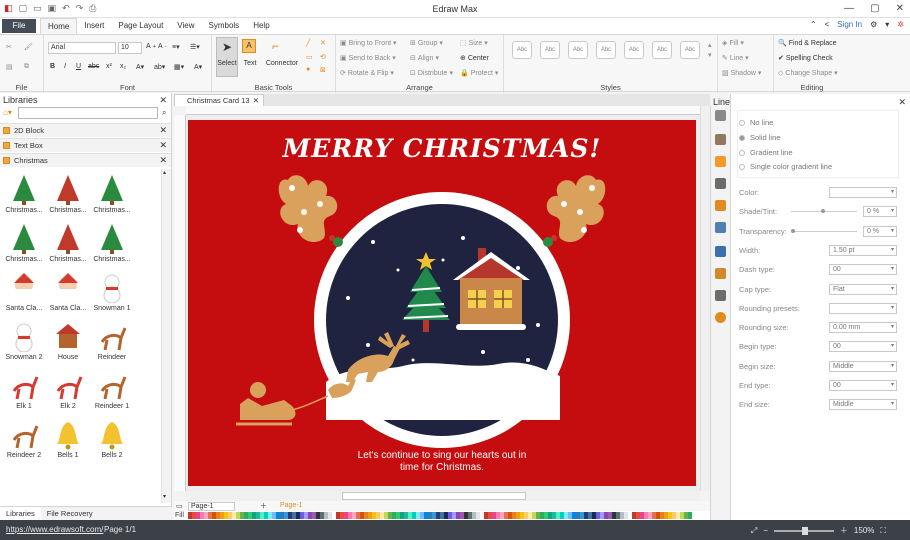  What do you see at coordinates (151, 46) in the screenshot?
I see `grow-font-icon: A +` at bounding box center [151, 46].